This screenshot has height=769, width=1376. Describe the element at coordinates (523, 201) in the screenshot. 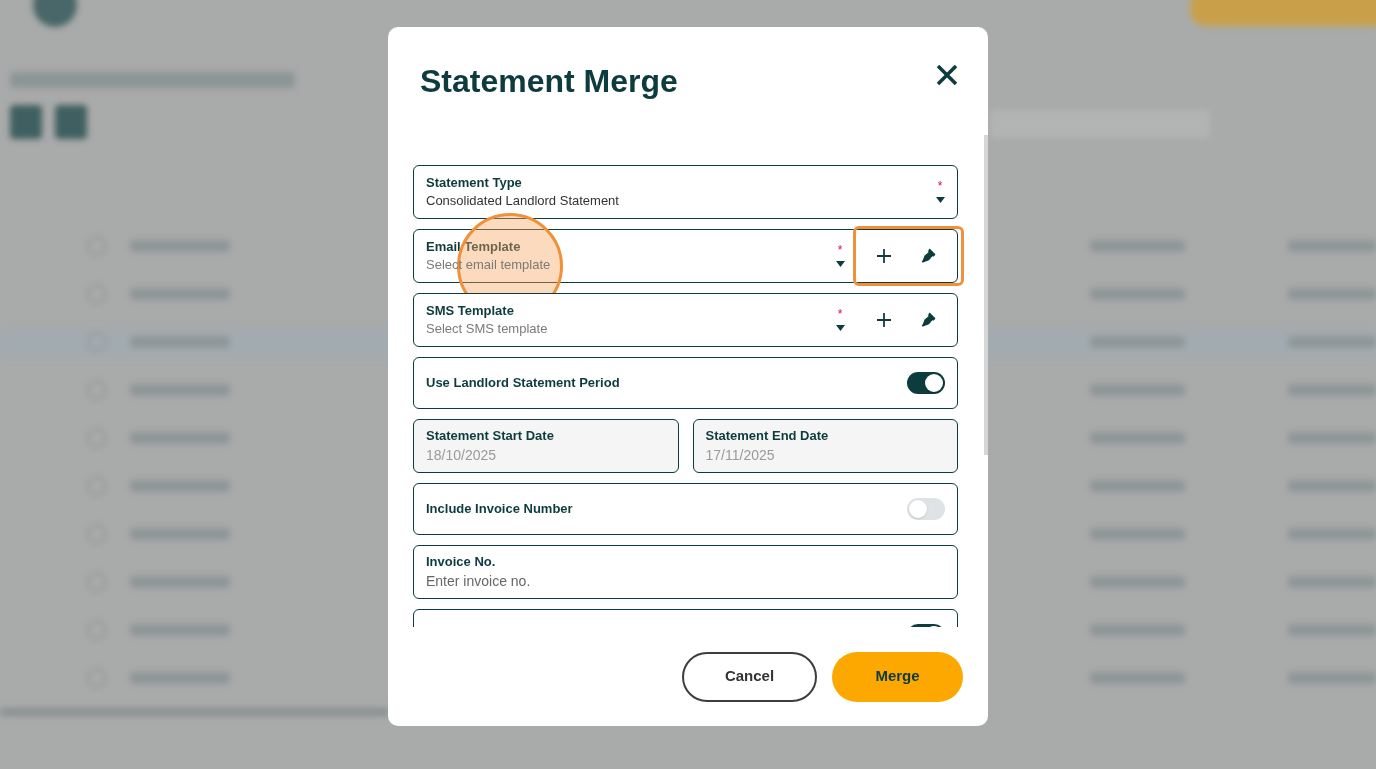

I see `field-value: Consolidated Landlord Statement` at that location.